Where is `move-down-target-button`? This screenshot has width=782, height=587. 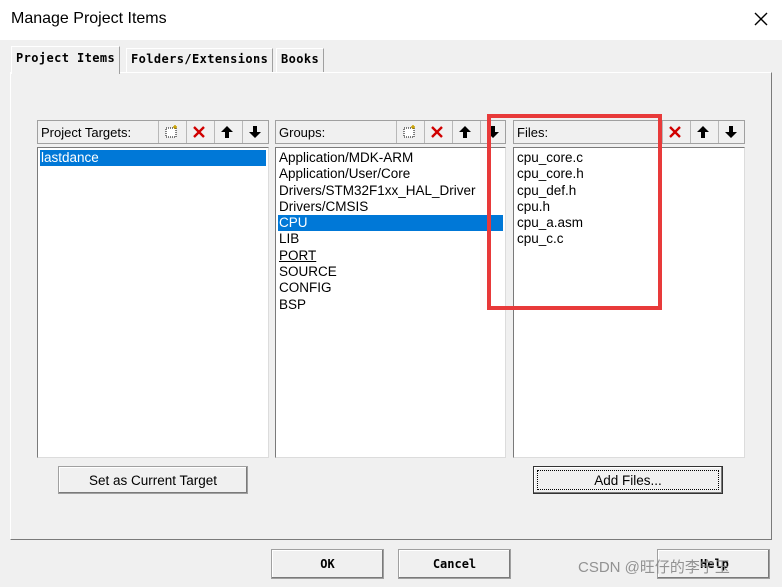
move-down-target-button is located at coordinates (254, 132).